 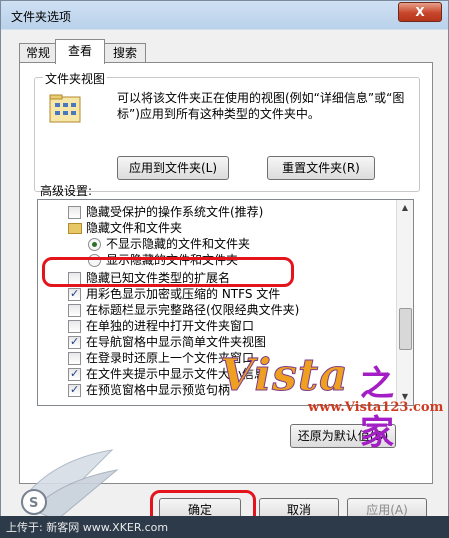 I want to click on scroll-up-arrow-icon: ▲, so click(x=405, y=208).